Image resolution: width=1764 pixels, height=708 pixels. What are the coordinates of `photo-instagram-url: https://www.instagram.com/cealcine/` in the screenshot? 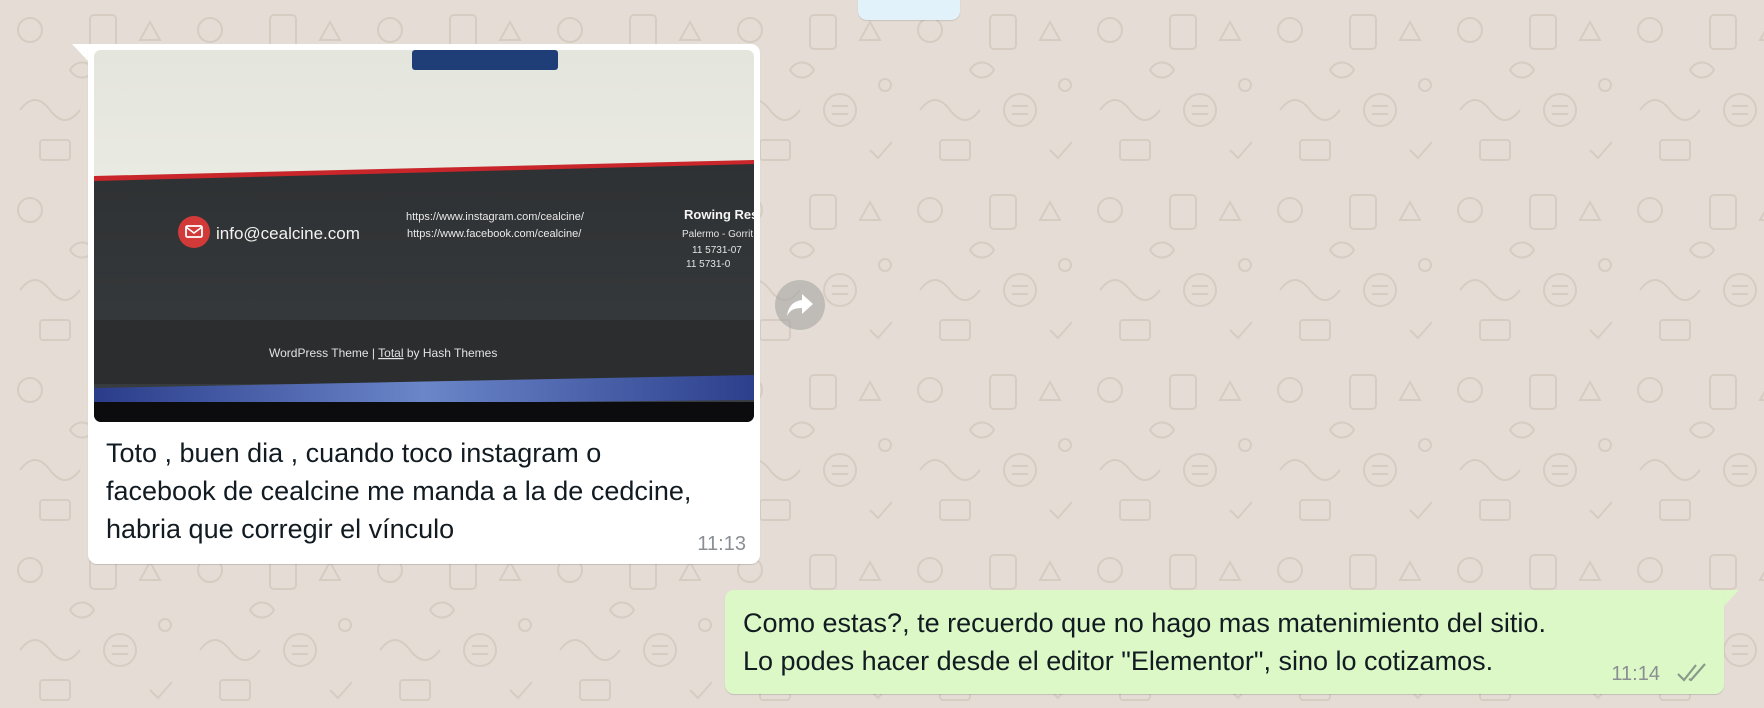 It's located at (495, 217).